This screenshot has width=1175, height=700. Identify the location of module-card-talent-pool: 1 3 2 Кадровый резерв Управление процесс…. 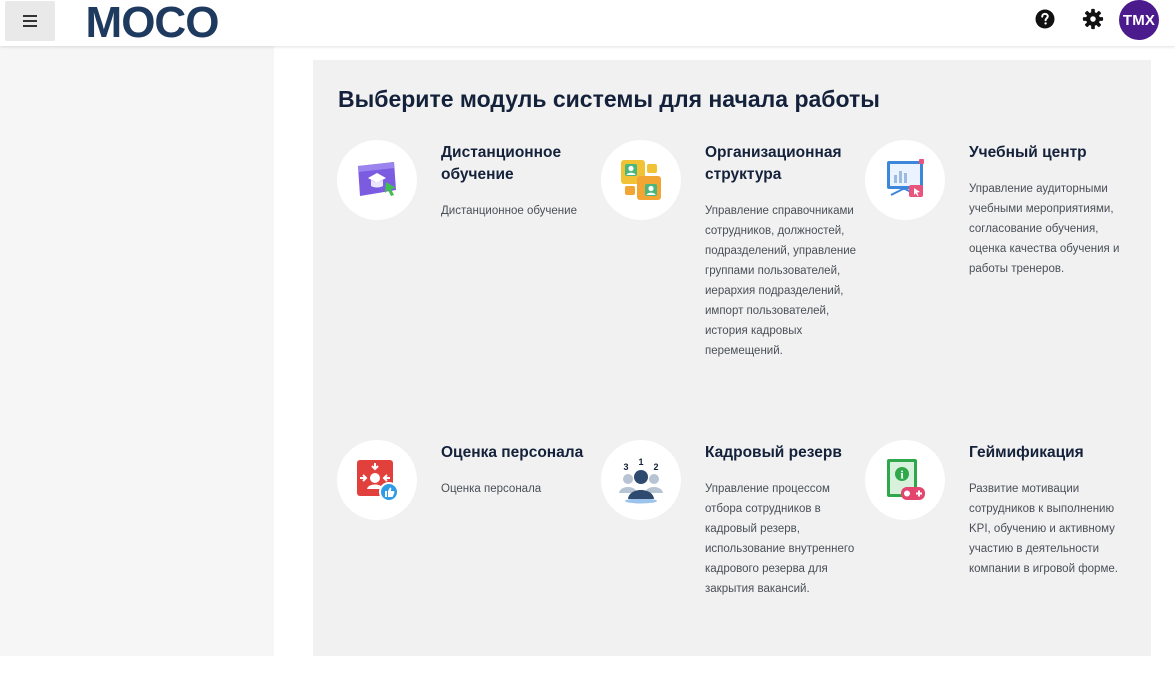
(733, 570).